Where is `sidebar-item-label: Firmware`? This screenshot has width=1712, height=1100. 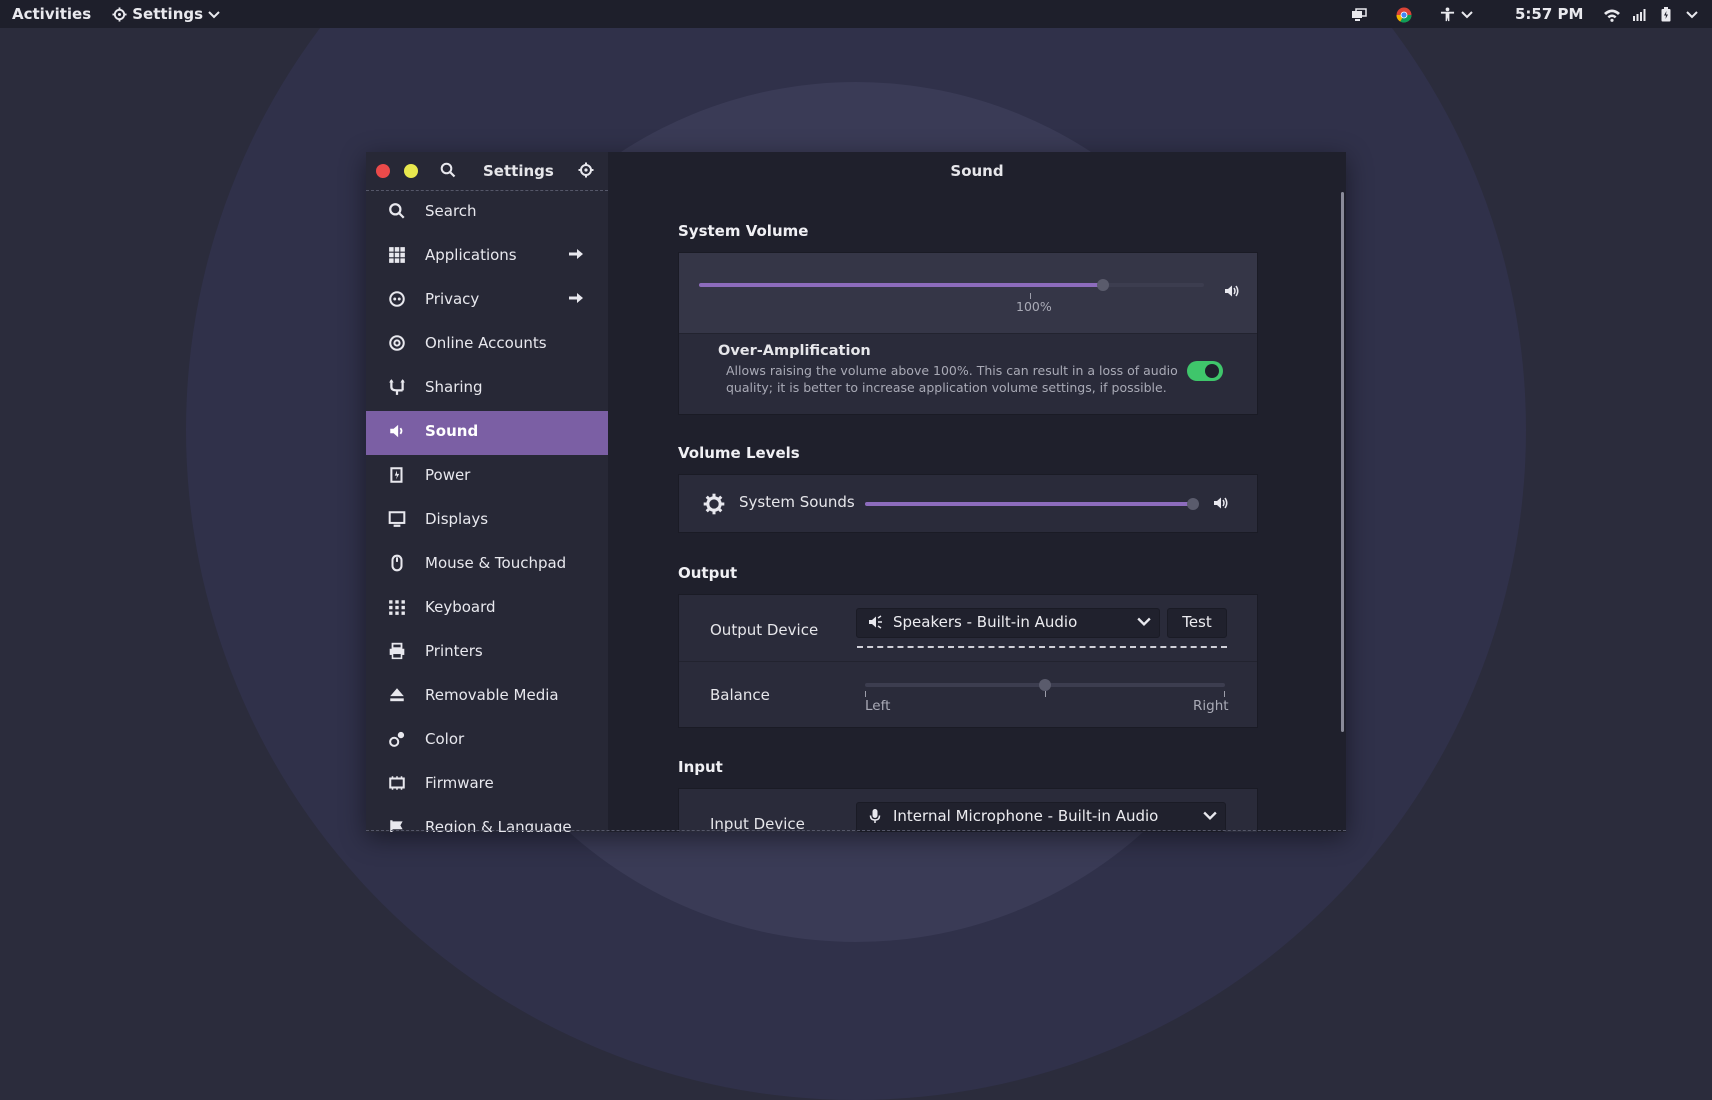
sidebar-item-label: Firmware is located at coordinates (459, 783).